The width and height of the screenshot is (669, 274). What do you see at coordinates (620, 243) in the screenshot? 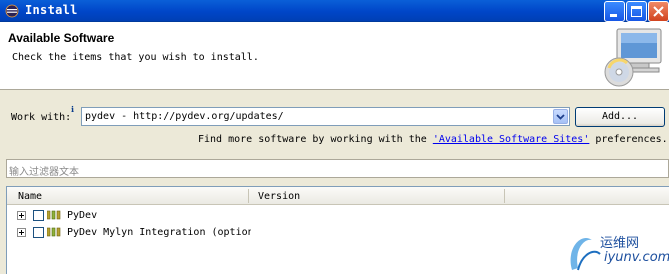
I see `watermark-cn: 运维网` at bounding box center [620, 243].